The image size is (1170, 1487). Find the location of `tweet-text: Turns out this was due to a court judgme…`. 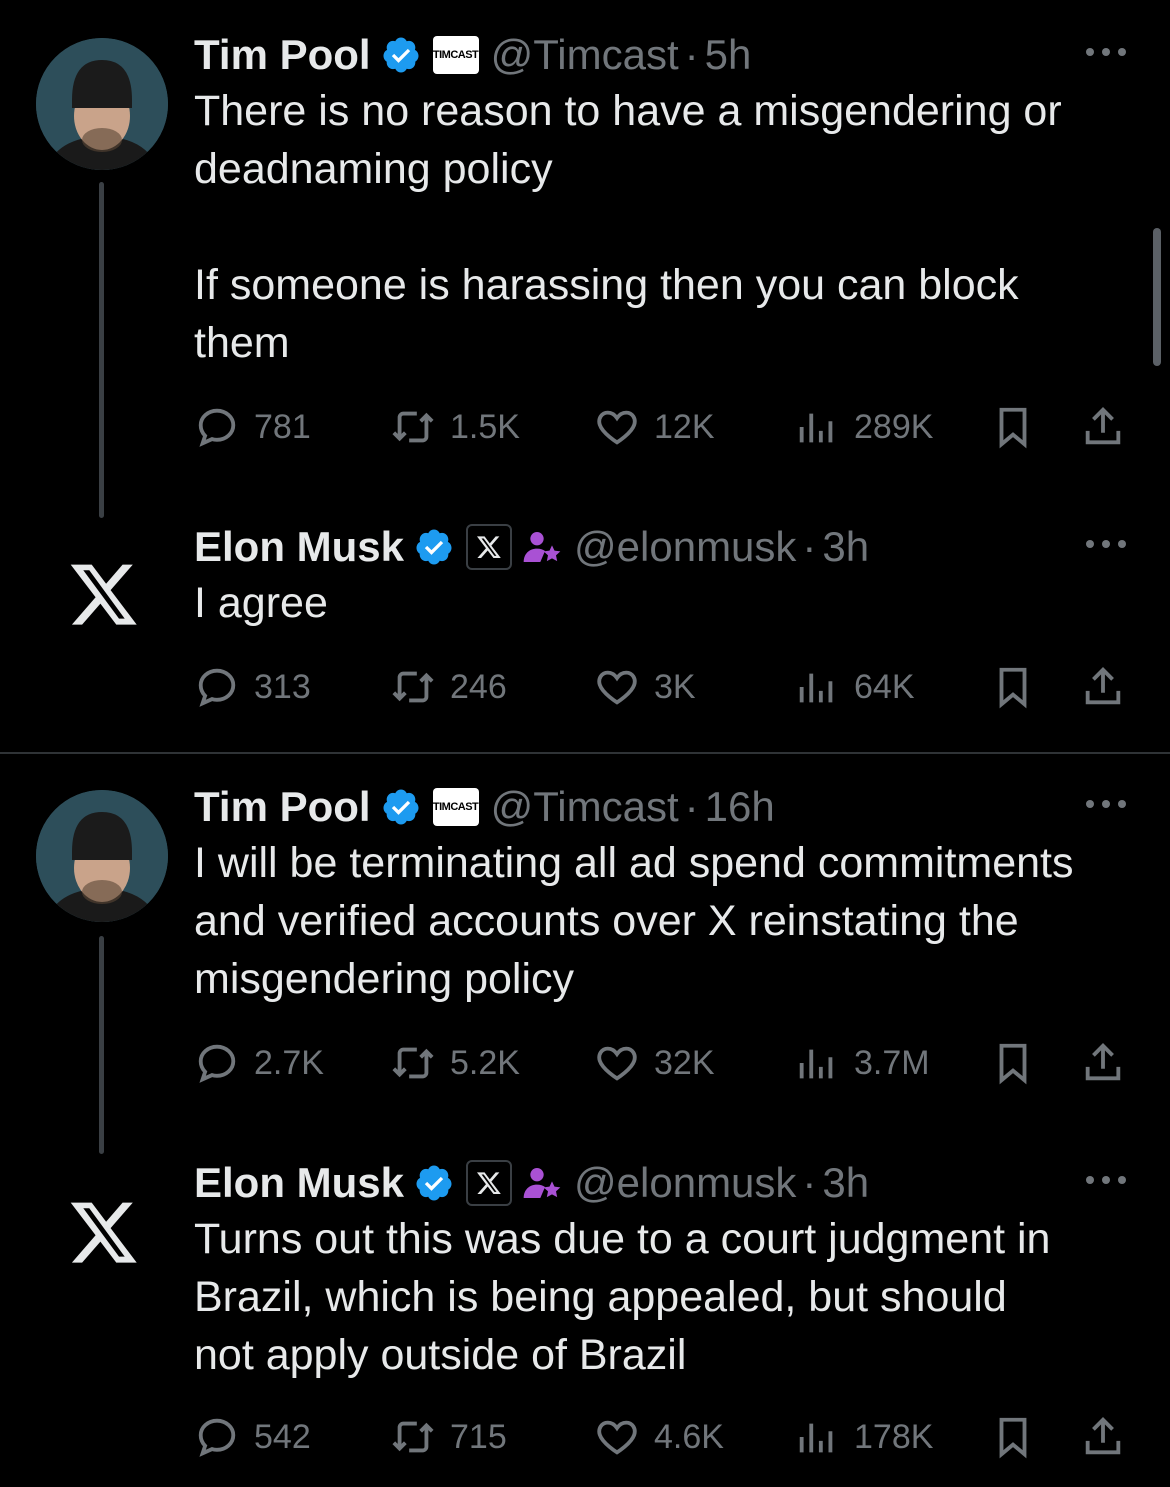

tweet-text: Turns out this was due to a court judgme… is located at coordinates (622, 1297).